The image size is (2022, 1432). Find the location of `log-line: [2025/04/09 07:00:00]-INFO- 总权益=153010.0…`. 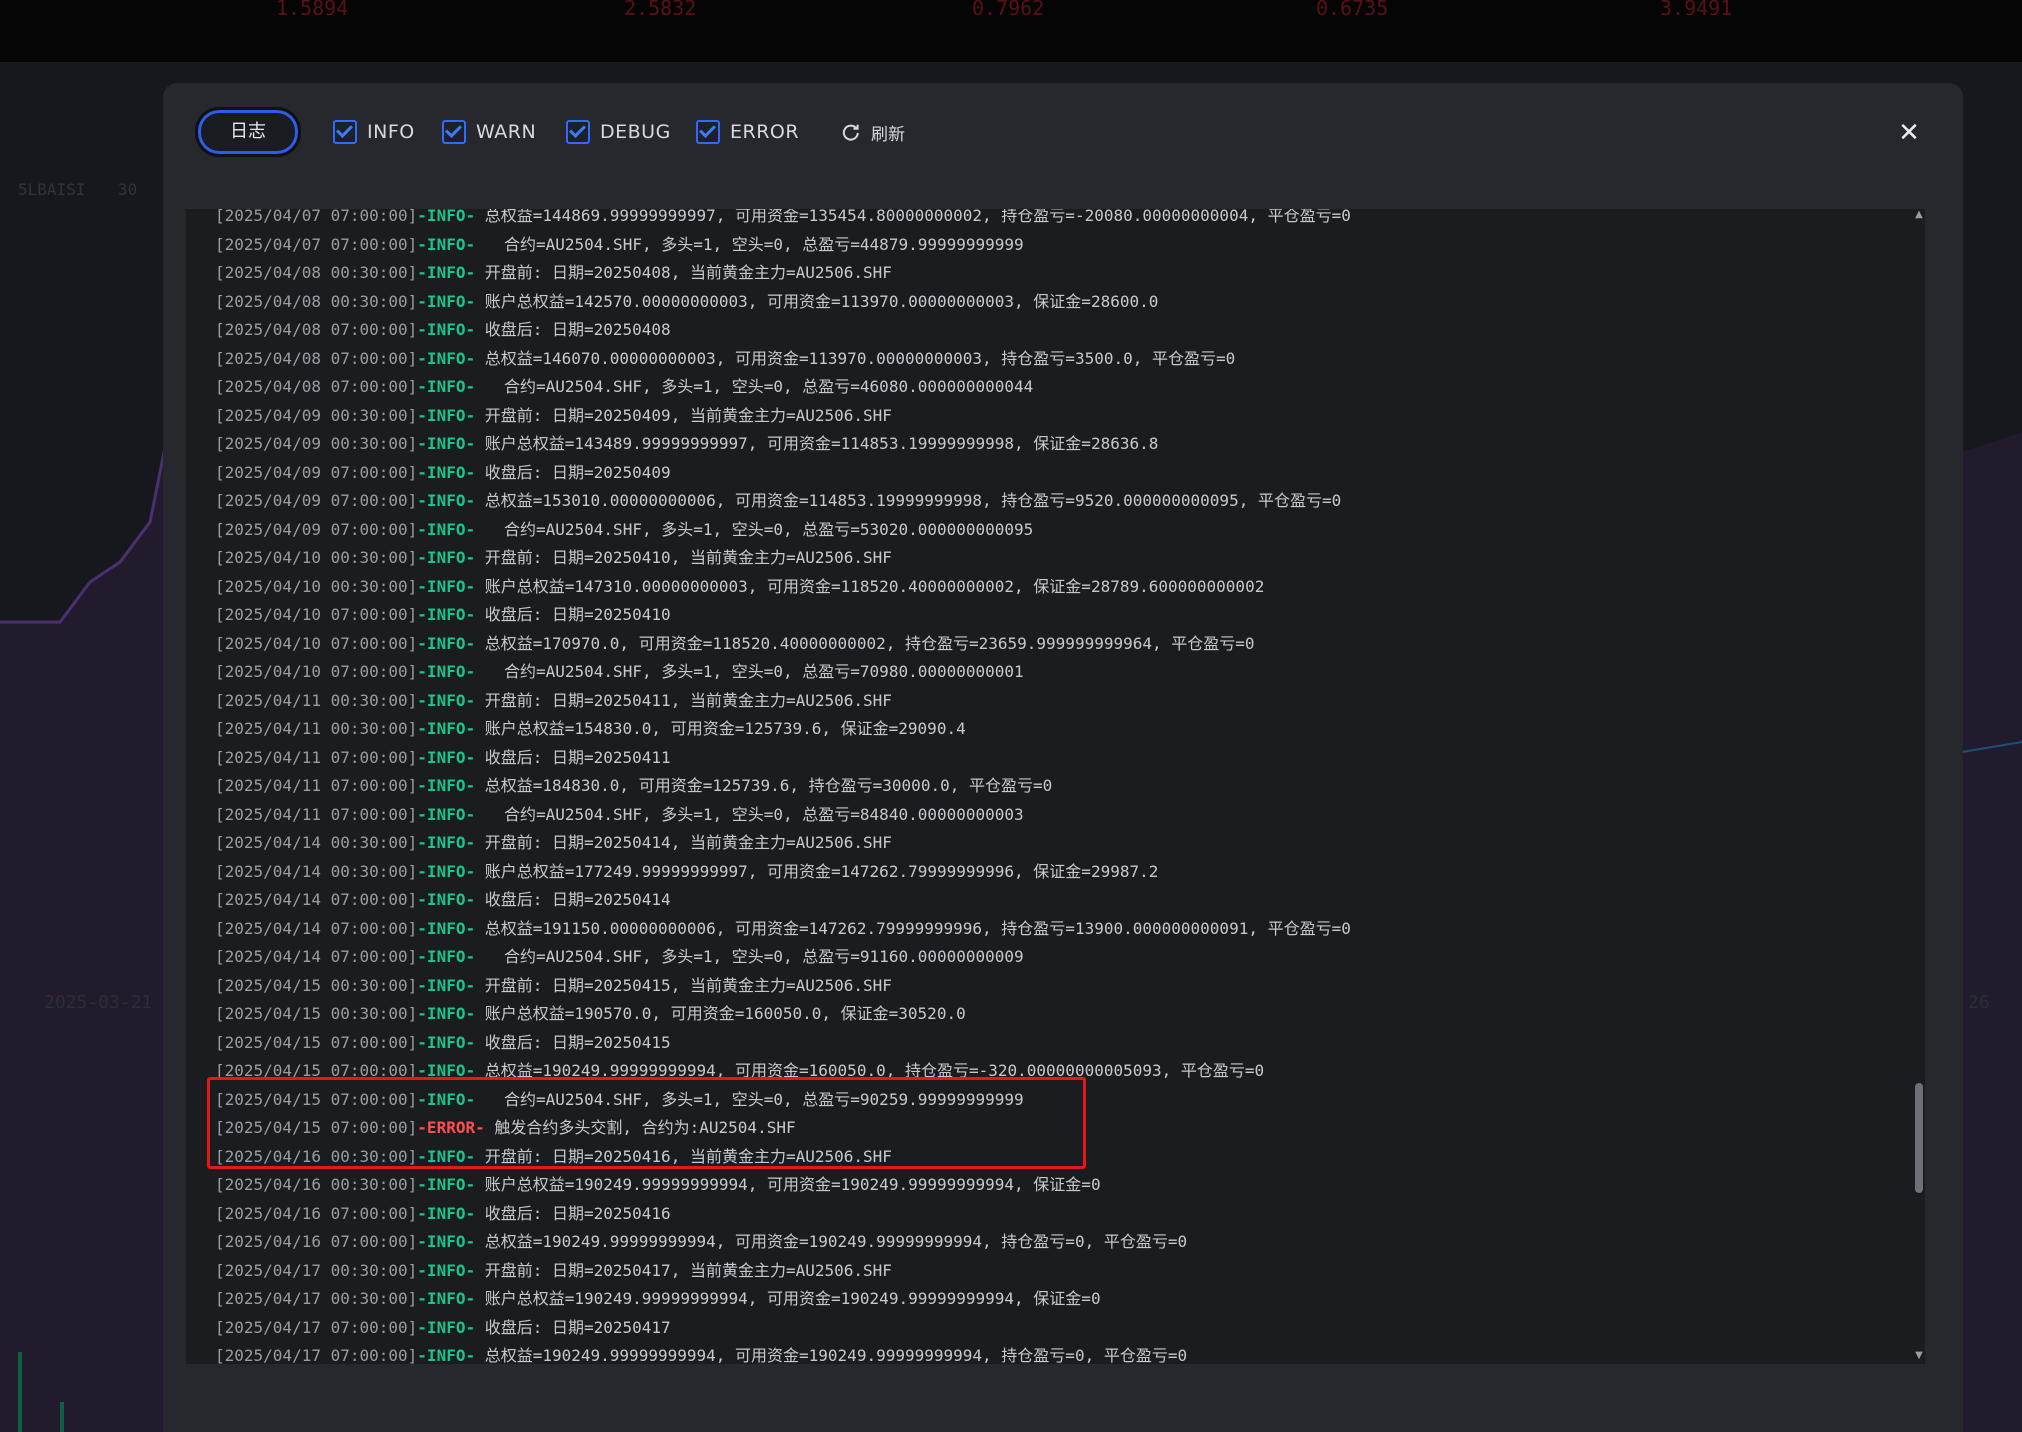

log-line: [2025/04/09 07:00:00]-INFO- 总权益=153010.0… is located at coordinates (1055, 501).